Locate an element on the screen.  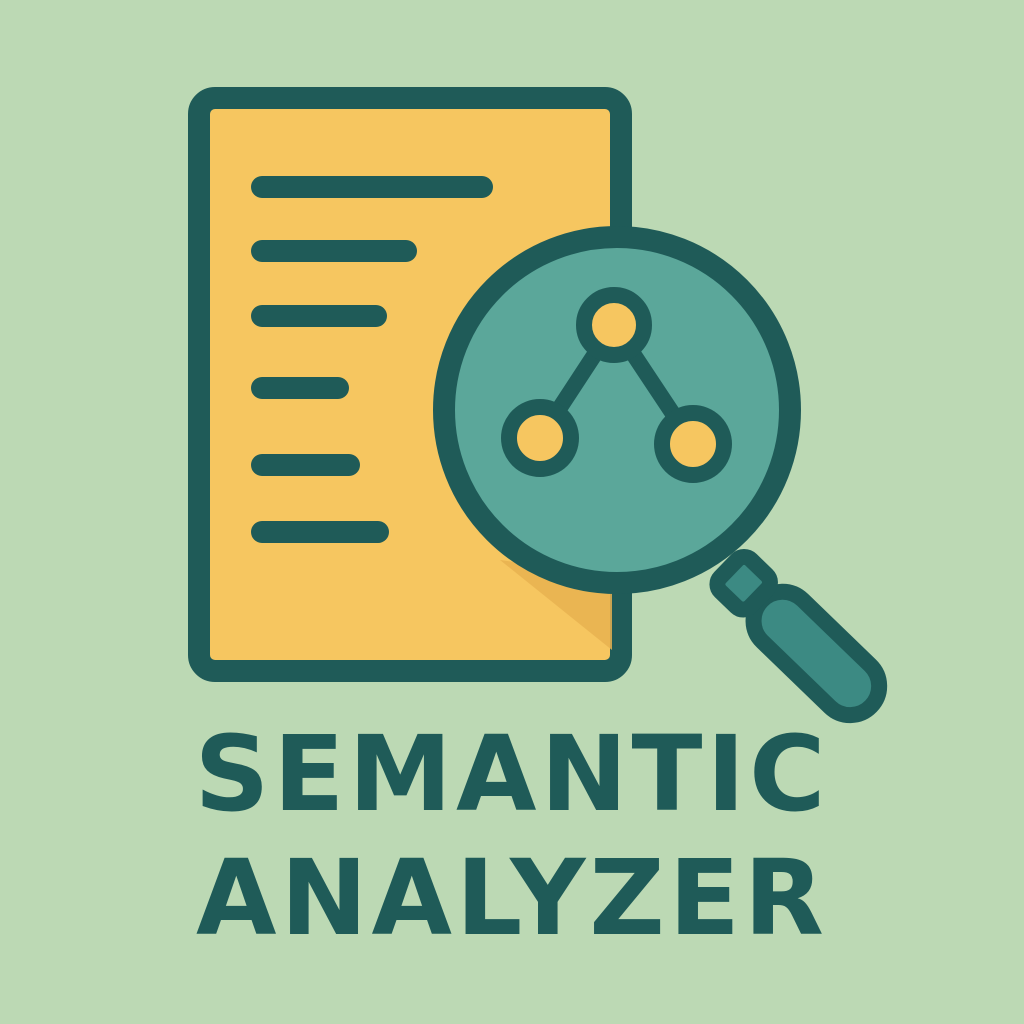
graph-node-top is located at coordinates (614, 325).